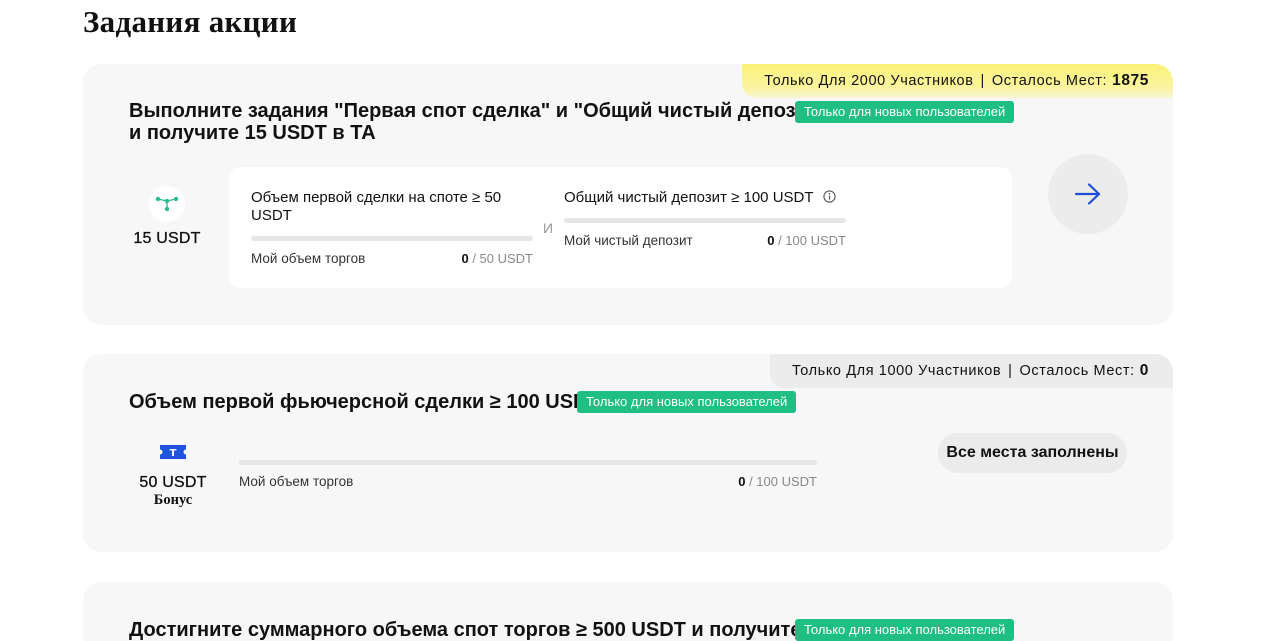 The width and height of the screenshot is (1280, 641). Describe the element at coordinates (167, 204) in the screenshot. I see `network-icon` at that location.